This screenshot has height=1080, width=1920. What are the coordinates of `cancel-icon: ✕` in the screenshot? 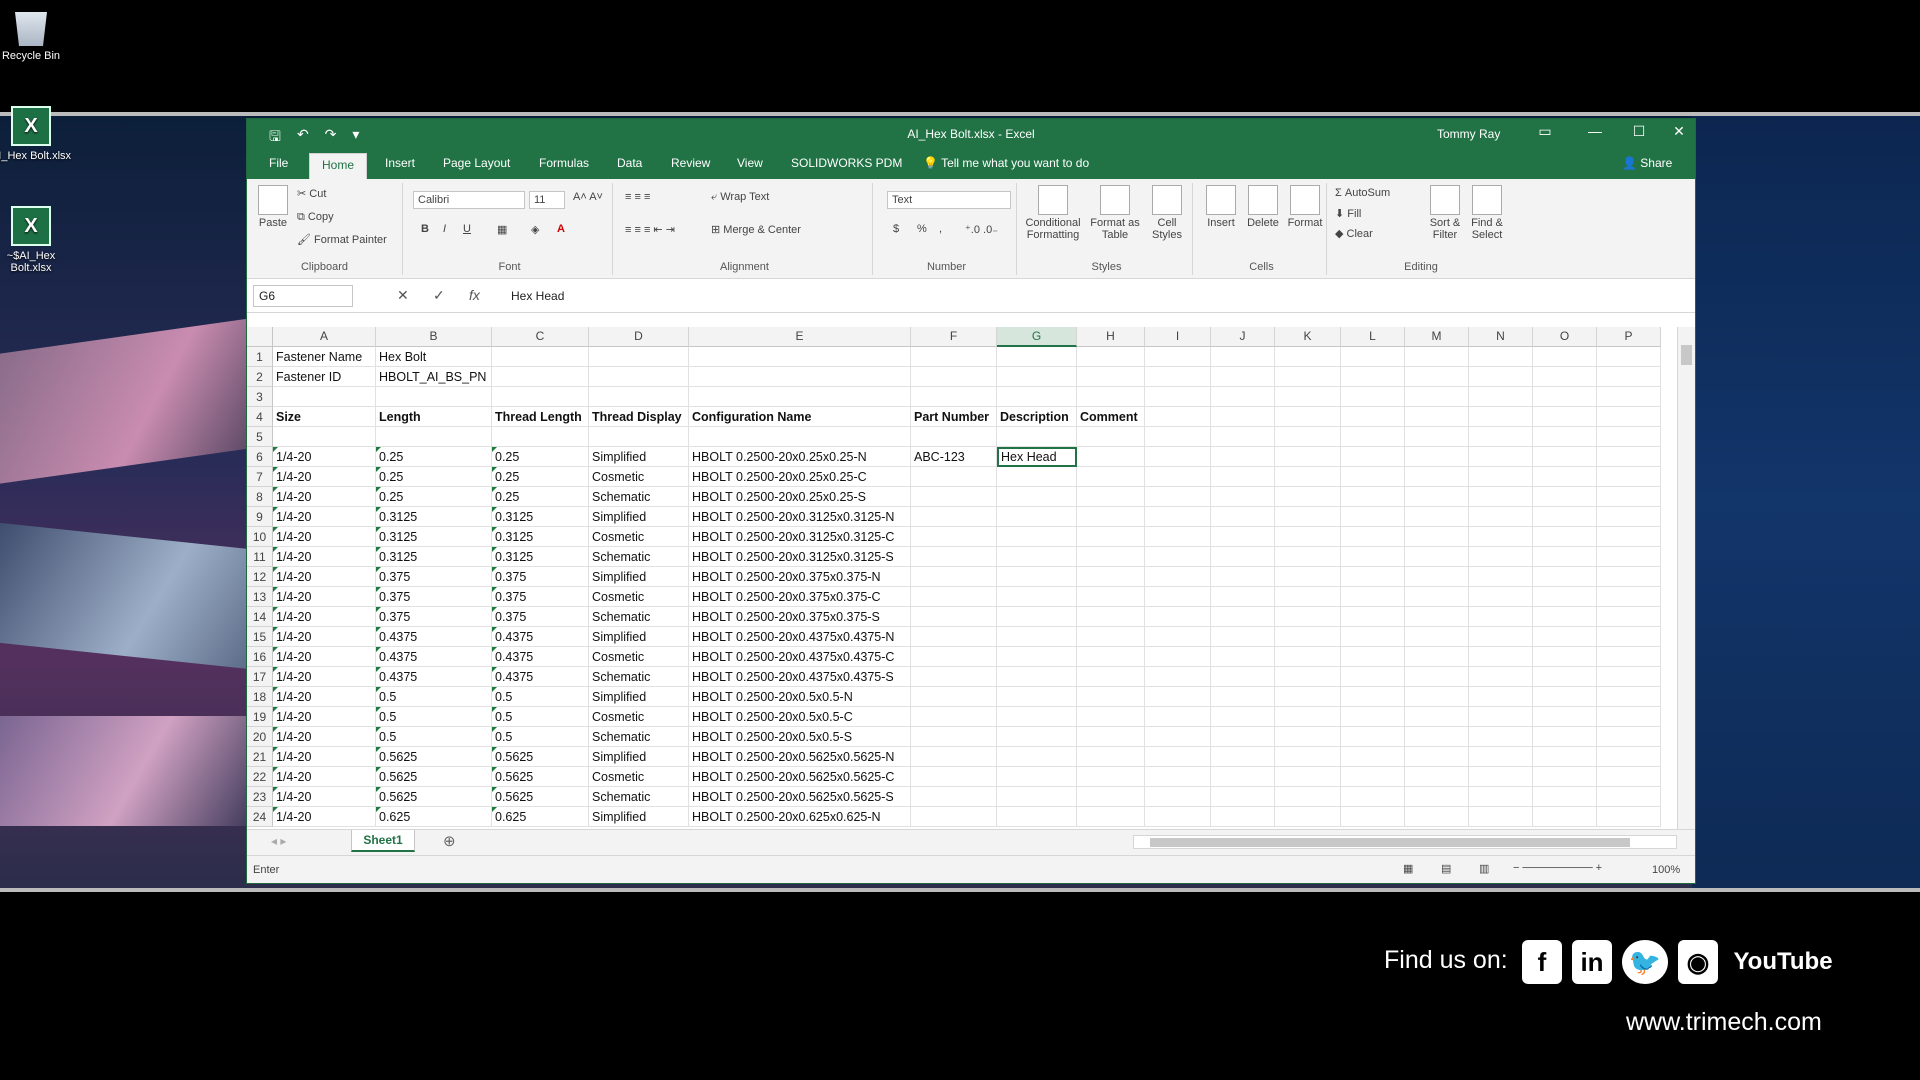 It's located at (403, 295).